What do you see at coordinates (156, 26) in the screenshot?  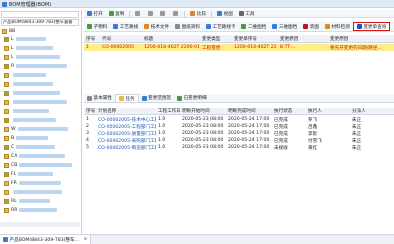 I see `toolbar-tab-button: 技术文件` at bounding box center [156, 26].